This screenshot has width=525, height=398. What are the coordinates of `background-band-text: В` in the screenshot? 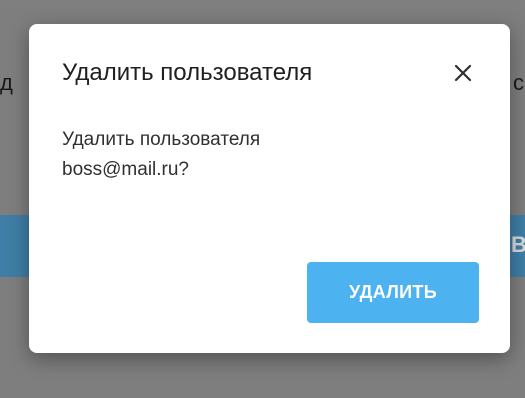 It's located at (518, 244).